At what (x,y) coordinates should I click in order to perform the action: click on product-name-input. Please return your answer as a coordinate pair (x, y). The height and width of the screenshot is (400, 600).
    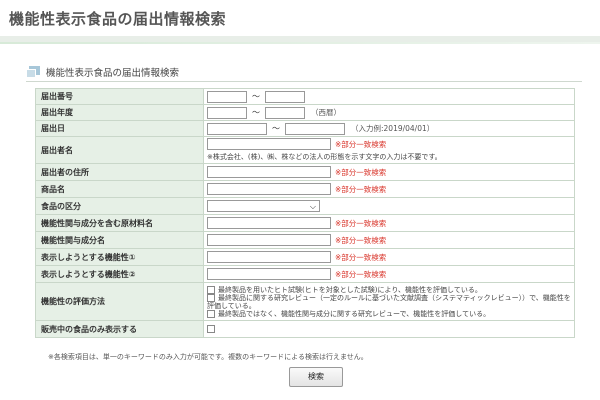
    Looking at the image, I should click on (269, 189).